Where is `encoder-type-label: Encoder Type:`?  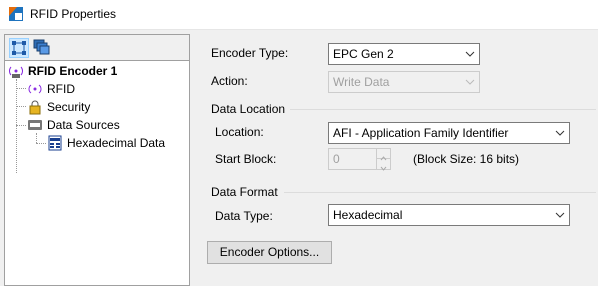 encoder-type-label: Encoder Type: is located at coordinates (250, 53).